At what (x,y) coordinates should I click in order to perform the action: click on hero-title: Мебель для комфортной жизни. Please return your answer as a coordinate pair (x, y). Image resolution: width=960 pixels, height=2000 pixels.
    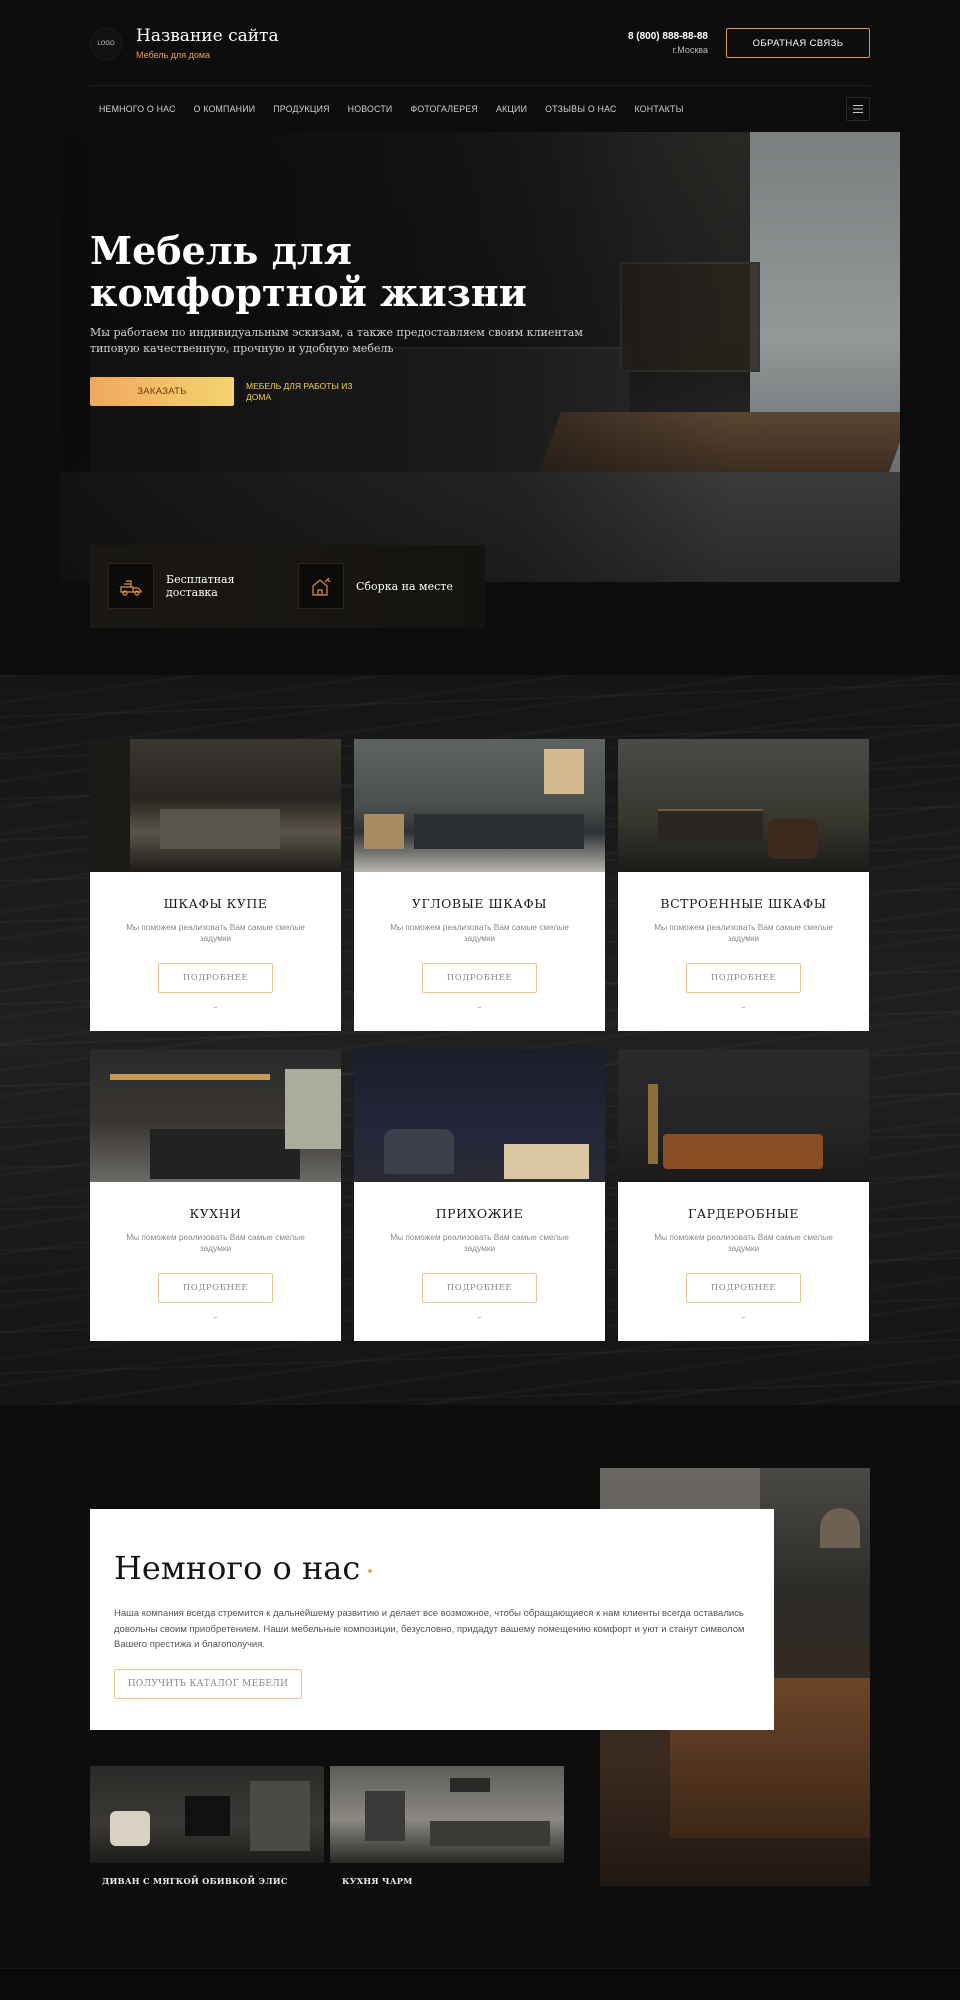
    Looking at the image, I should click on (308, 271).